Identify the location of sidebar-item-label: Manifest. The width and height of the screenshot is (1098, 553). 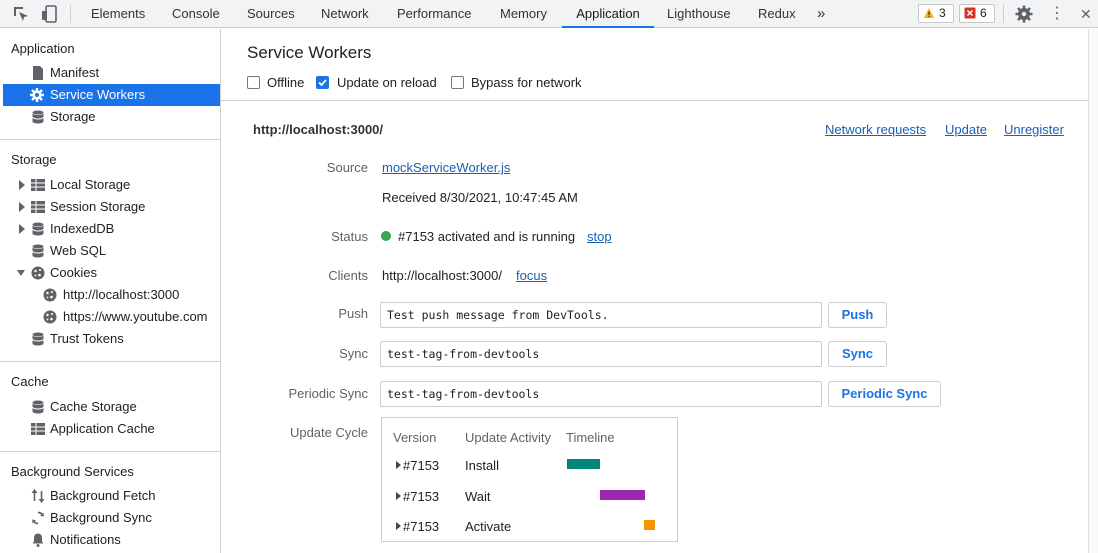
(75, 72).